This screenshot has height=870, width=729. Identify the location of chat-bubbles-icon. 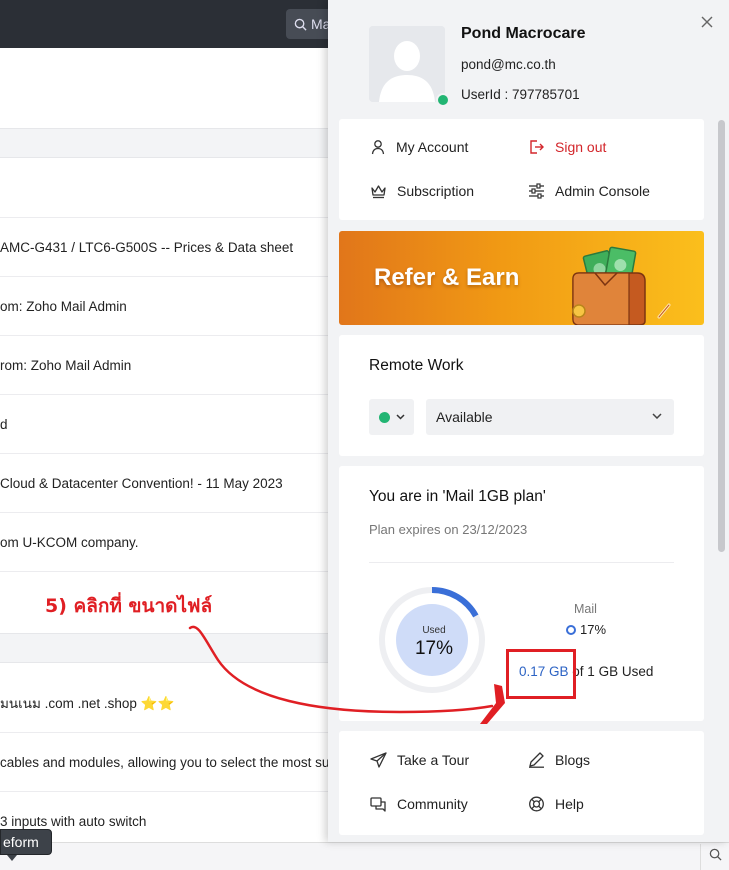
(378, 804).